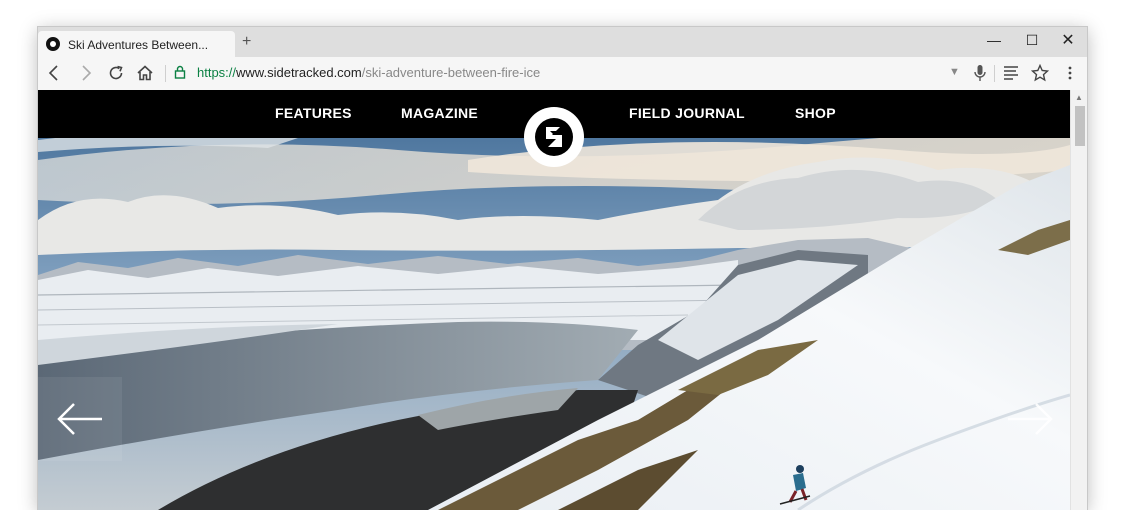  Describe the element at coordinates (1078, 300) in the screenshot. I see `page-scrollbar: ▲` at that location.